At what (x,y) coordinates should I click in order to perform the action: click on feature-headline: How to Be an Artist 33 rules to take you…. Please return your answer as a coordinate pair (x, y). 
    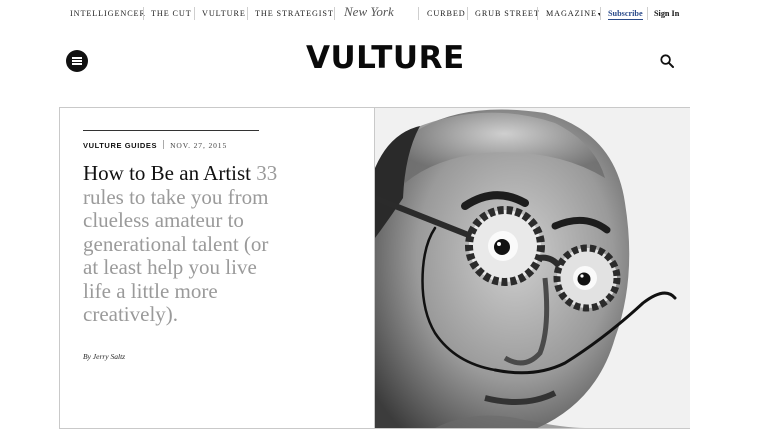
    Looking at the image, I should click on (181, 244).